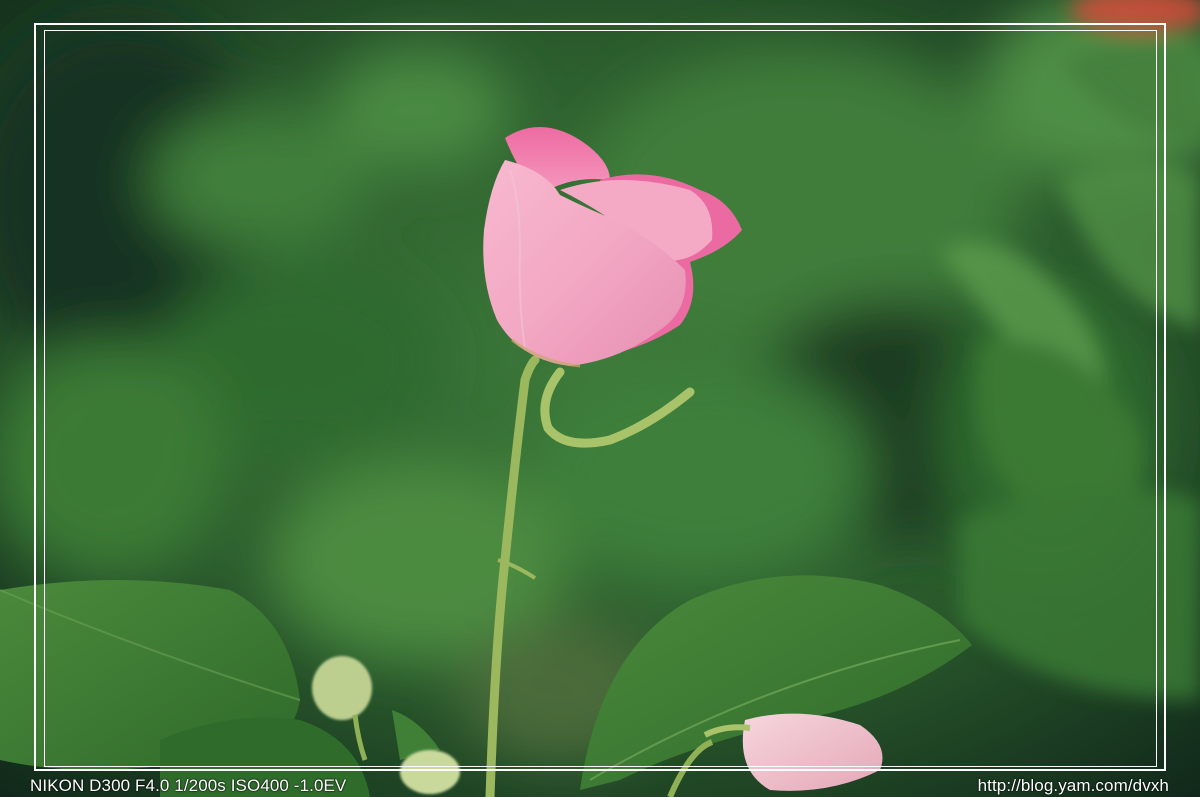 The height and width of the screenshot is (797, 1200). I want to click on blog-url-caption: http://blog.yam.com/dvxh, so click(1073, 785).